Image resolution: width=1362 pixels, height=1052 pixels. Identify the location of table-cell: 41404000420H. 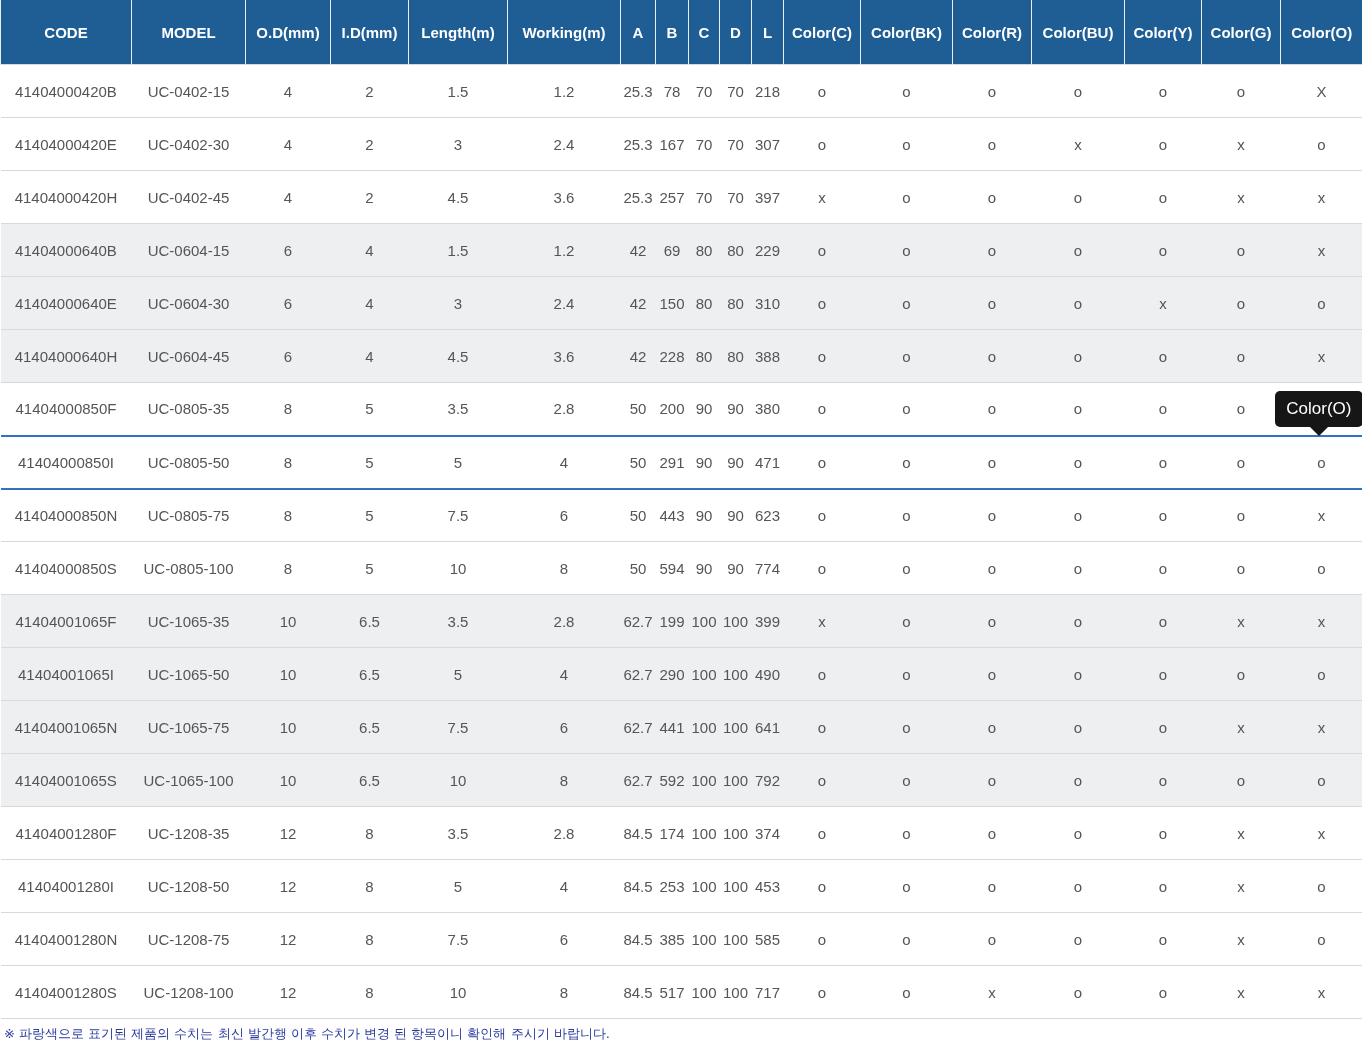
(66, 197).